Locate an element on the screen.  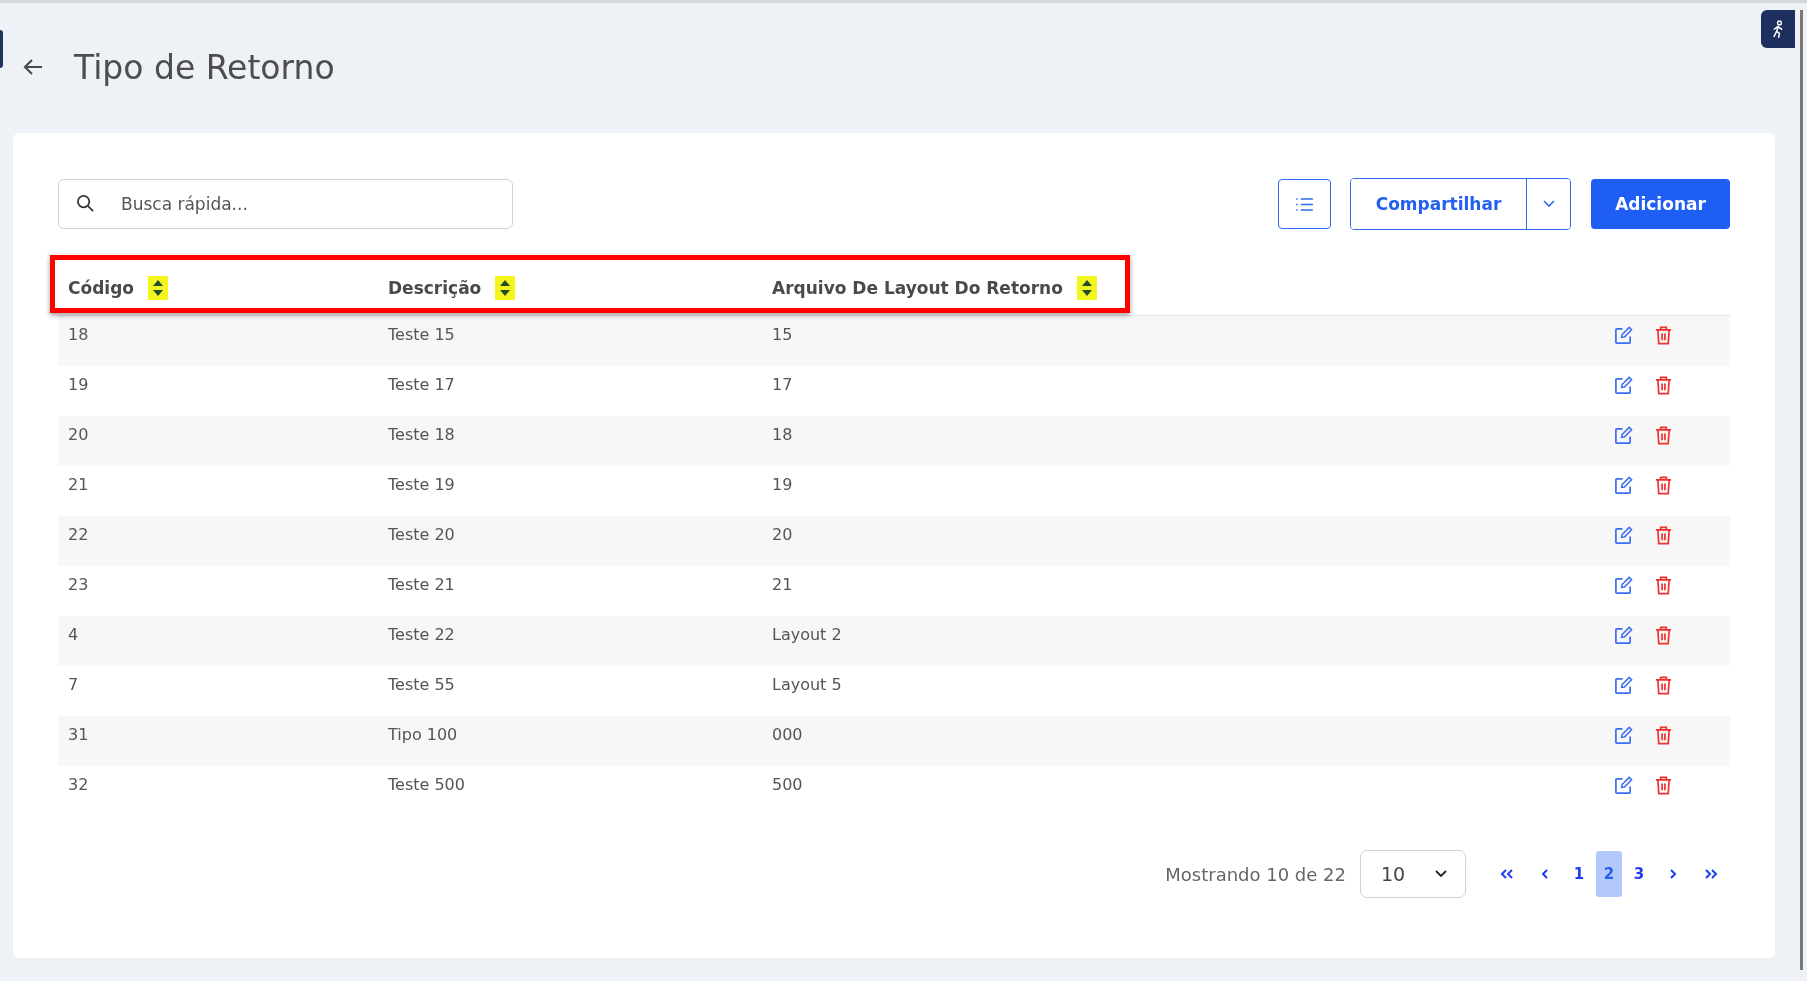
list-view-button is located at coordinates (1304, 204).